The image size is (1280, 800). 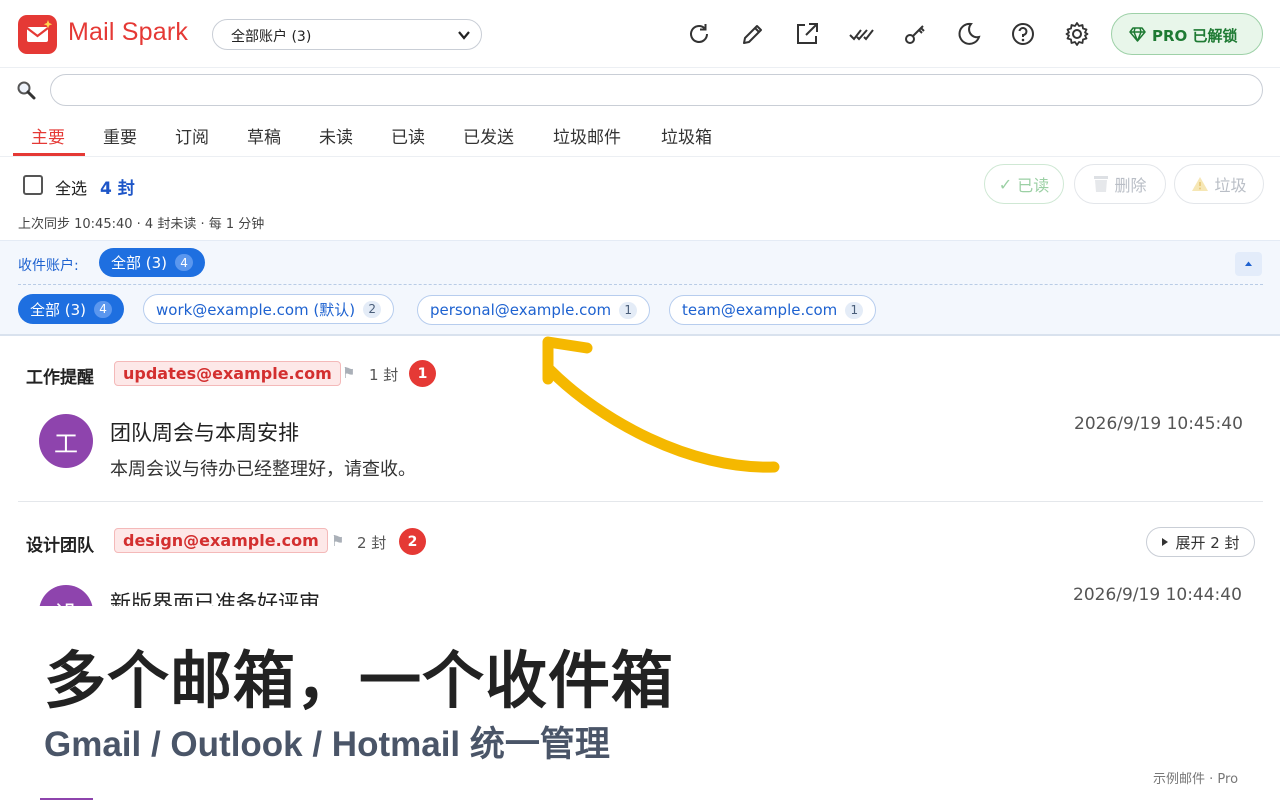 What do you see at coordinates (686, 135) in the screenshot?
I see `tab-trash: 垃圾箱` at bounding box center [686, 135].